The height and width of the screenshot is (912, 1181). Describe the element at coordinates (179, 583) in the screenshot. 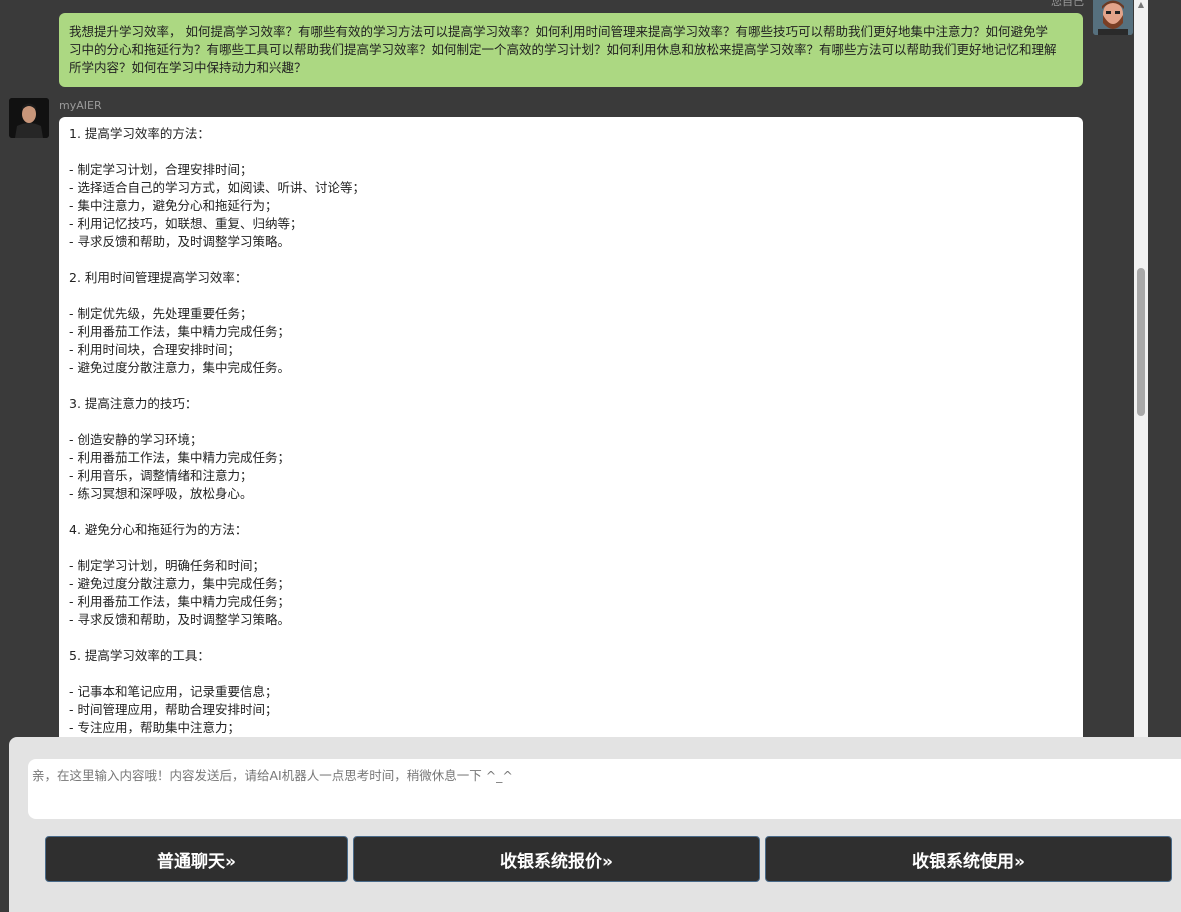

I see `bot-message-line: - 避免过度分散注意力，集中完成任务；` at that location.